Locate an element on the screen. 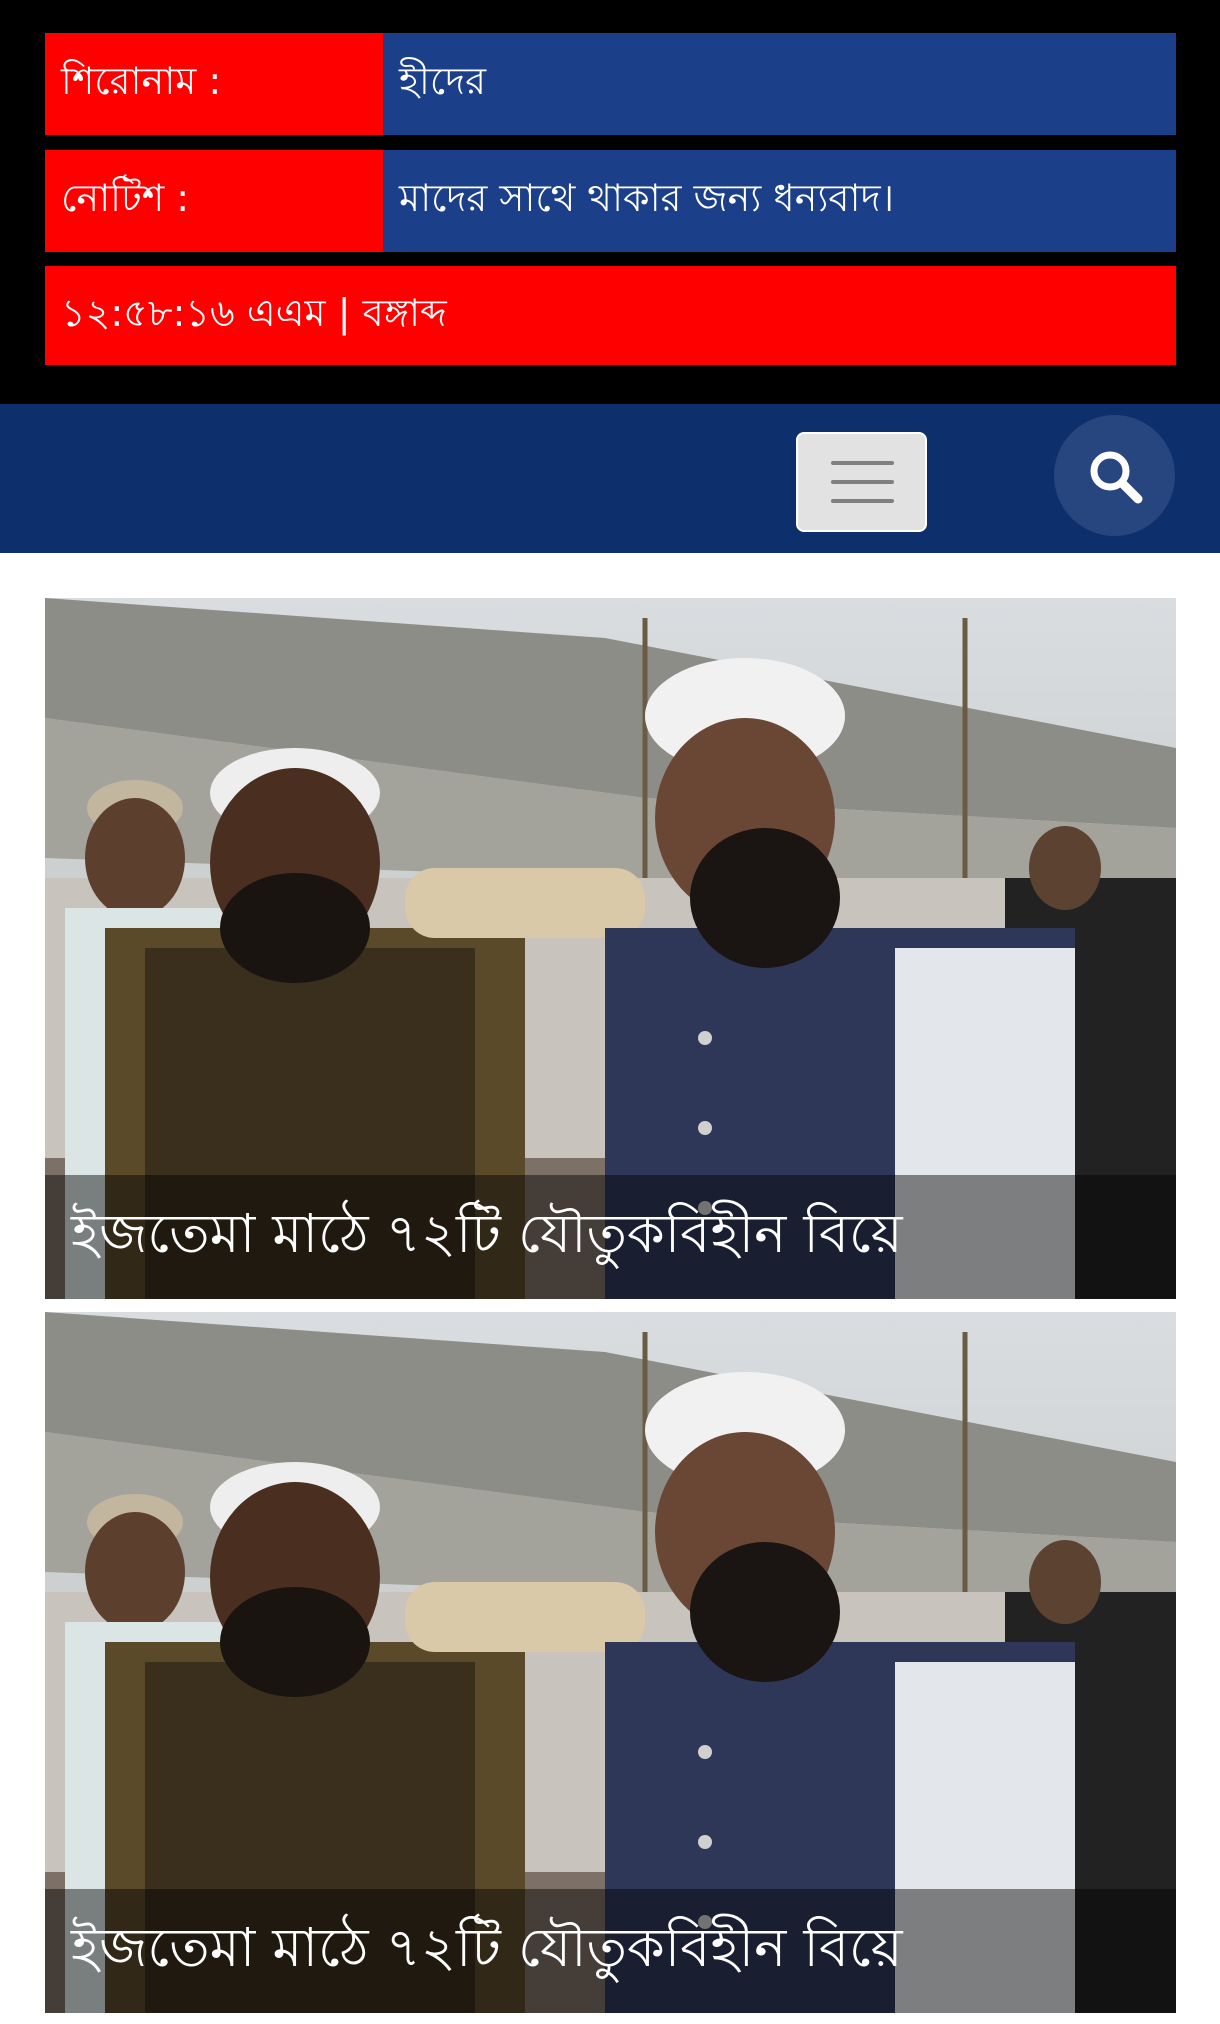  main-nav-bar is located at coordinates (610, 478).